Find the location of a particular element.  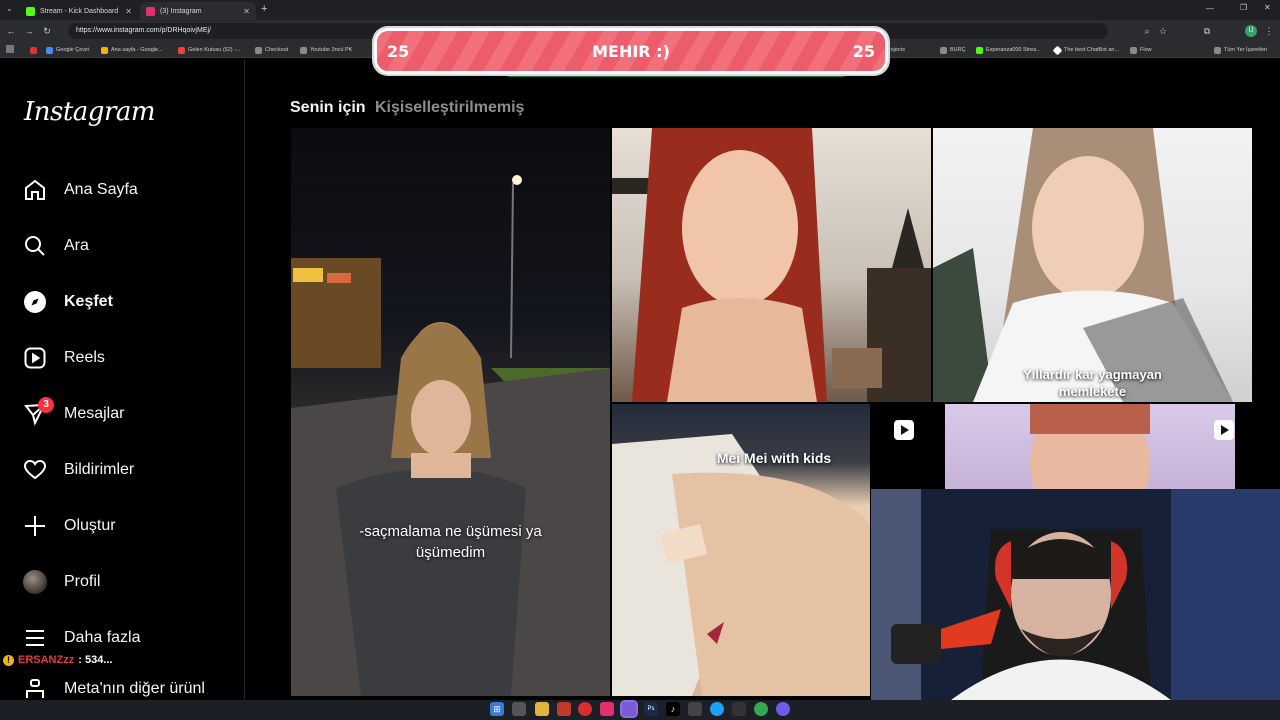

sidebar-item-label: Bildirimler is located at coordinates (99, 469).